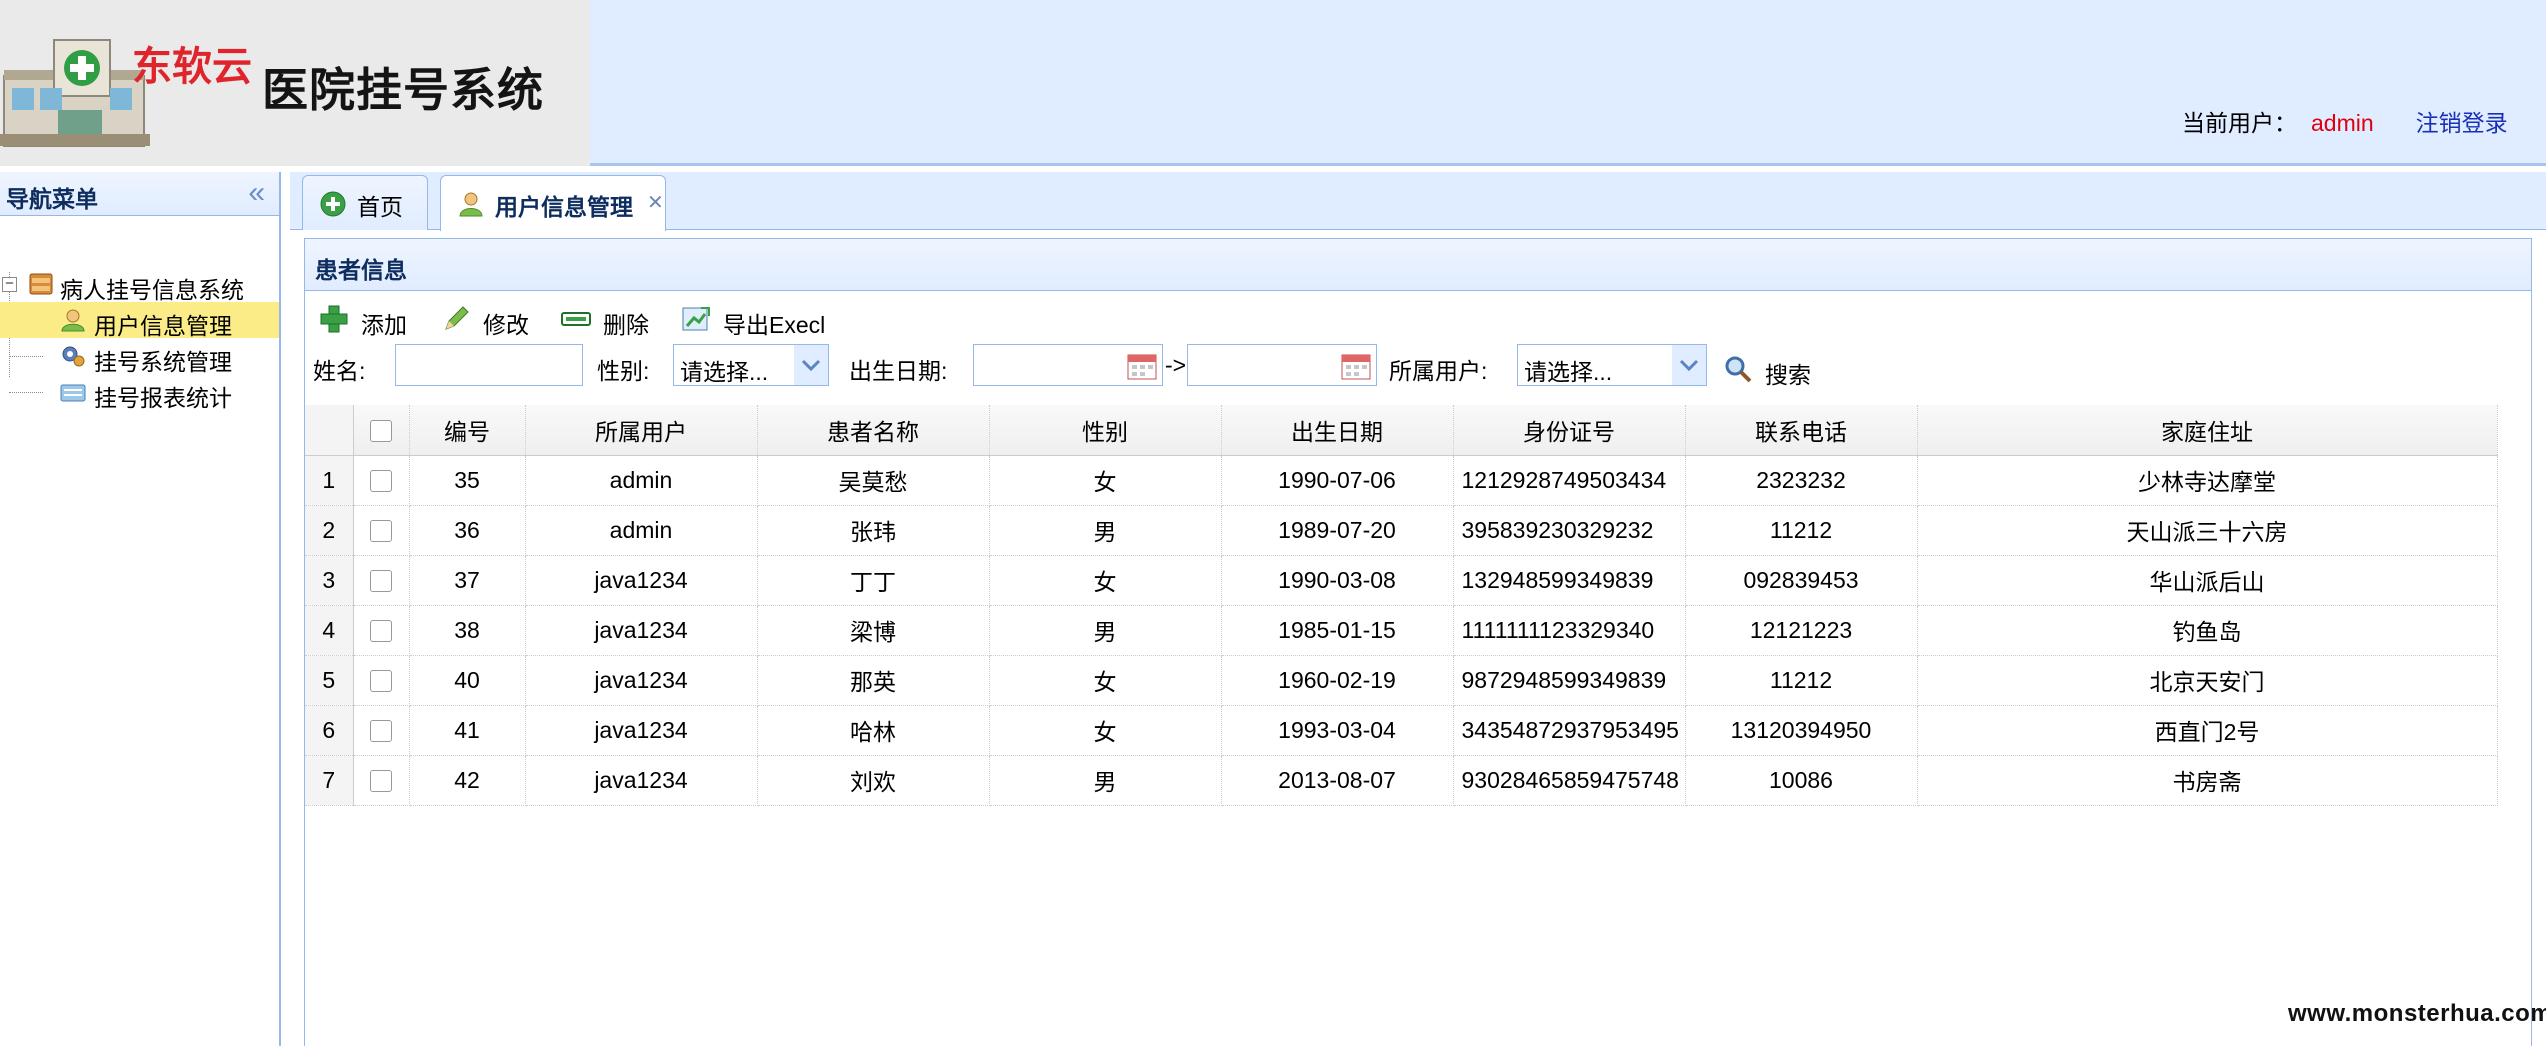 The image size is (2546, 1046). I want to click on column-header-owner: 所属用户, so click(641, 430).